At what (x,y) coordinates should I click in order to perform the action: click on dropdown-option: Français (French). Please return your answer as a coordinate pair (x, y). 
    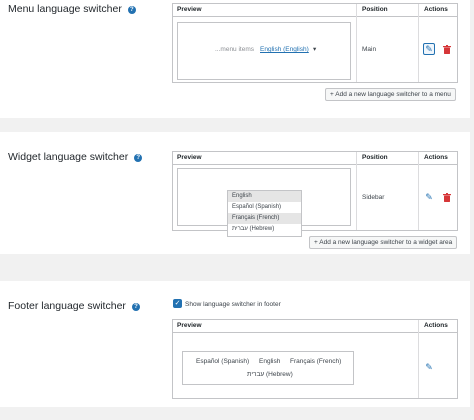
    Looking at the image, I should click on (264, 218).